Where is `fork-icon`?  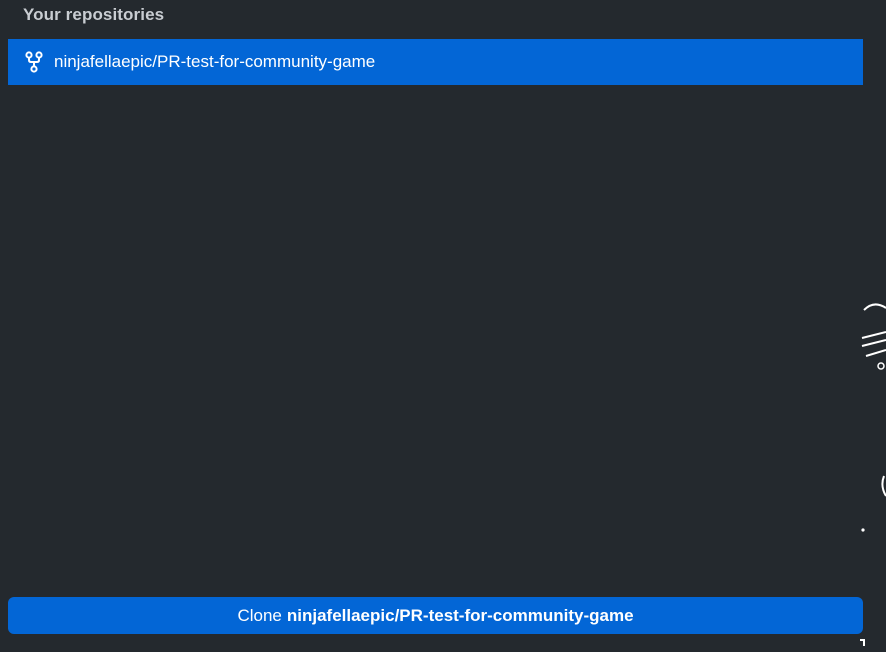
fork-icon is located at coordinates (34, 62).